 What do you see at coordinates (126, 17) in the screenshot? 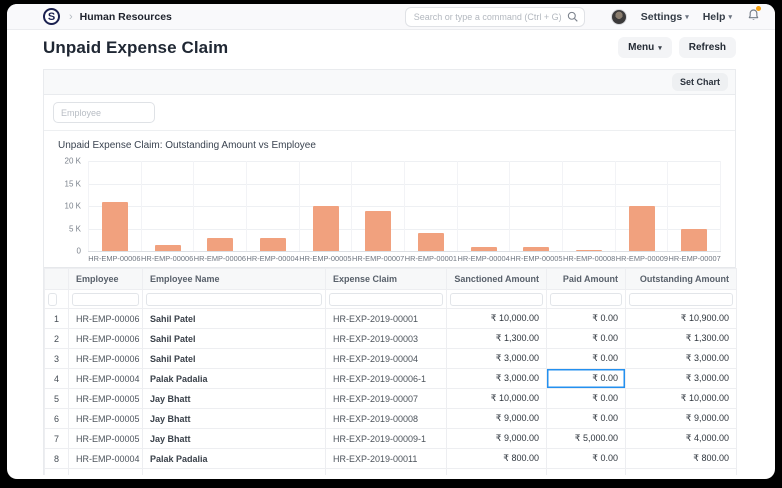
I see `breadcrumb: Human Resources` at bounding box center [126, 17].